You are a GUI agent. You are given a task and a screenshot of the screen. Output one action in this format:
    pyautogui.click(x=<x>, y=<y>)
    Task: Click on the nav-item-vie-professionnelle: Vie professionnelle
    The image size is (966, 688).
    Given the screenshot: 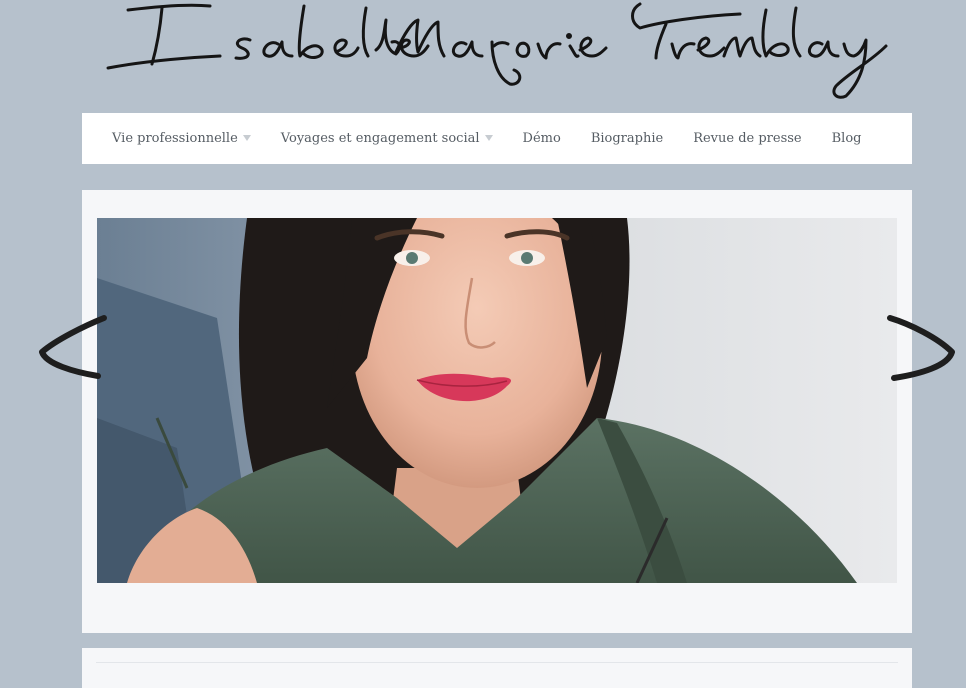 What is the action you would take?
    pyautogui.click(x=181, y=138)
    